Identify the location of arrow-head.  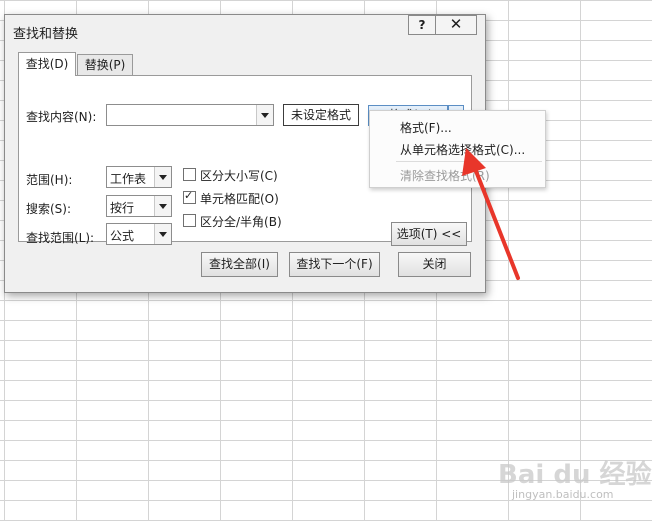
(474, 162).